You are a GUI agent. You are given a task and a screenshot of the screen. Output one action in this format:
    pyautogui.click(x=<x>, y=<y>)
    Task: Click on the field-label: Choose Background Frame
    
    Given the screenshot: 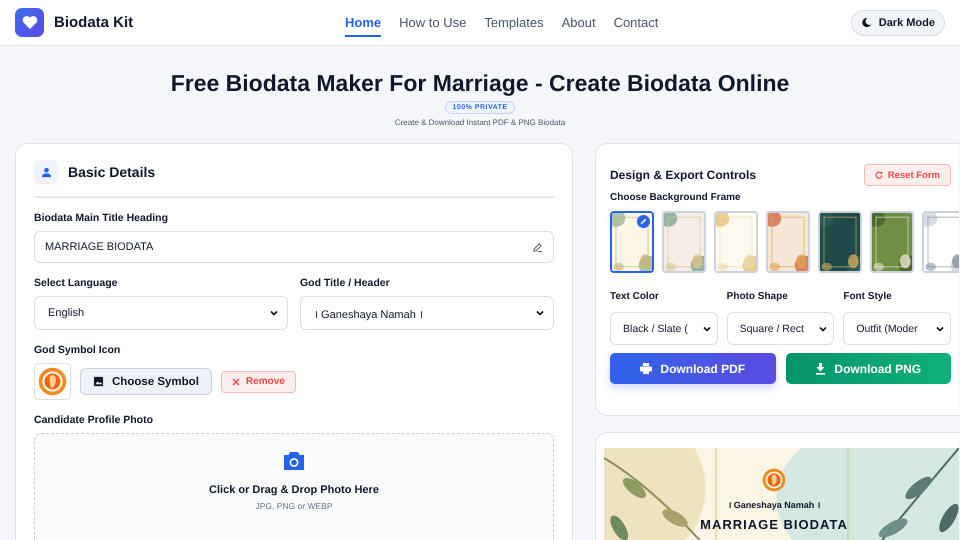 What is the action you would take?
    pyautogui.click(x=676, y=197)
    